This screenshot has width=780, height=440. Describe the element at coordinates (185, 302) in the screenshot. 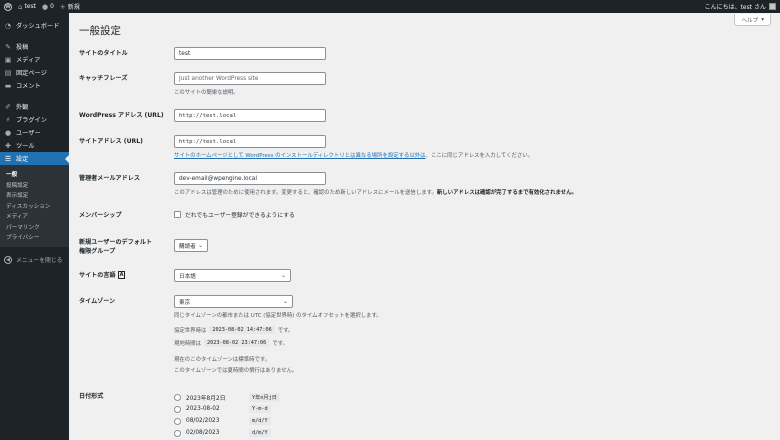

I see `timezone-value: 東京` at that location.